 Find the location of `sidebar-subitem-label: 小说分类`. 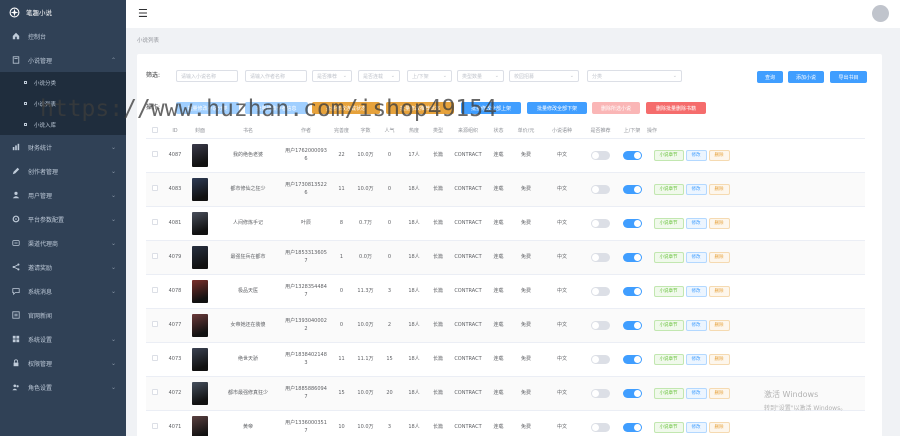

sidebar-subitem-label: 小说分类 is located at coordinates (45, 83).